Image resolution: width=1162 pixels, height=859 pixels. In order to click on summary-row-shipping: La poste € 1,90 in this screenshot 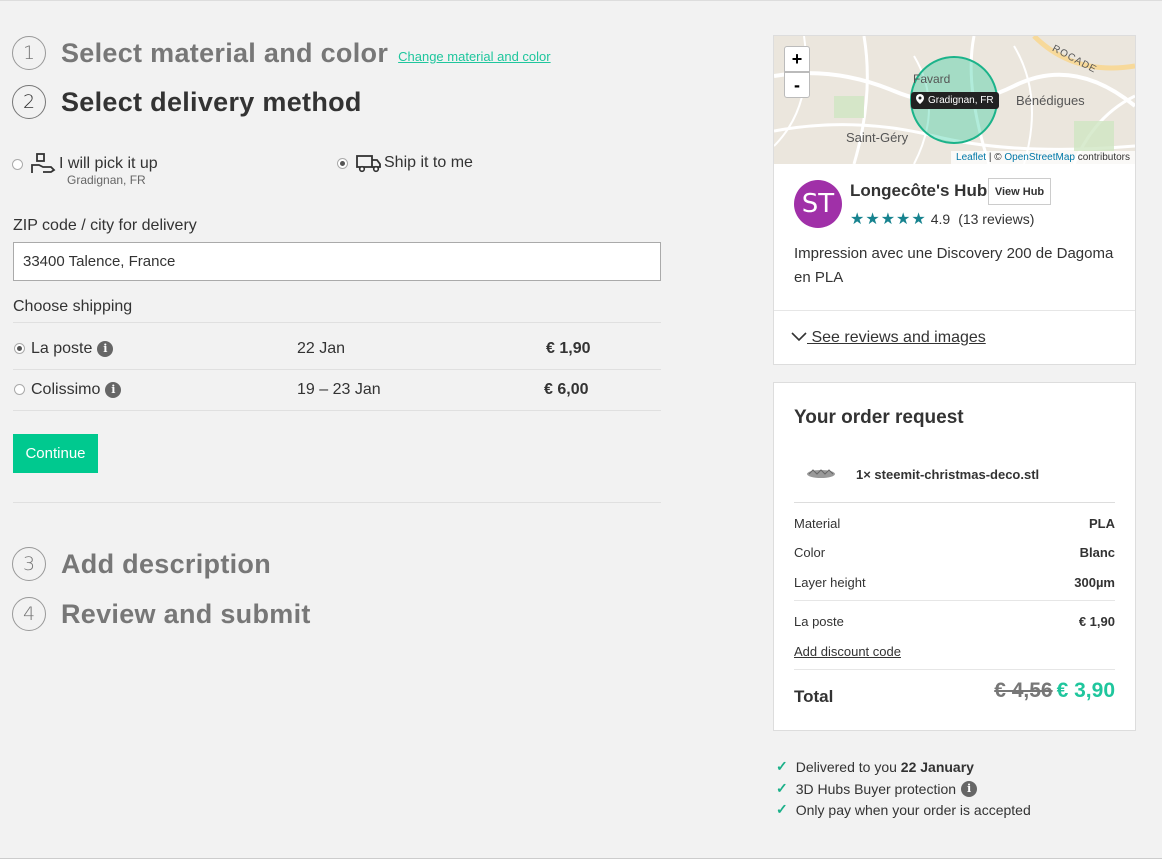, I will do `click(954, 621)`.